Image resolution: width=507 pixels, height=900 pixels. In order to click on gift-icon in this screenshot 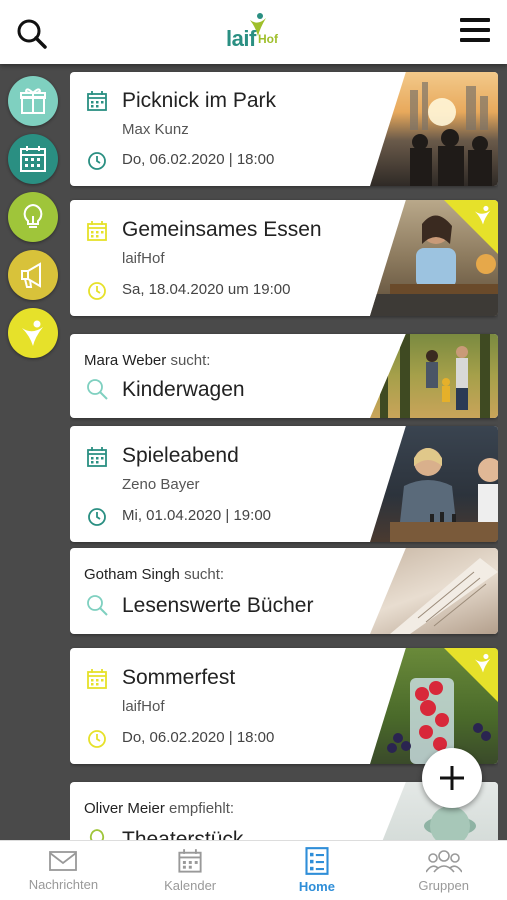, I will do `click(33, 101)`.